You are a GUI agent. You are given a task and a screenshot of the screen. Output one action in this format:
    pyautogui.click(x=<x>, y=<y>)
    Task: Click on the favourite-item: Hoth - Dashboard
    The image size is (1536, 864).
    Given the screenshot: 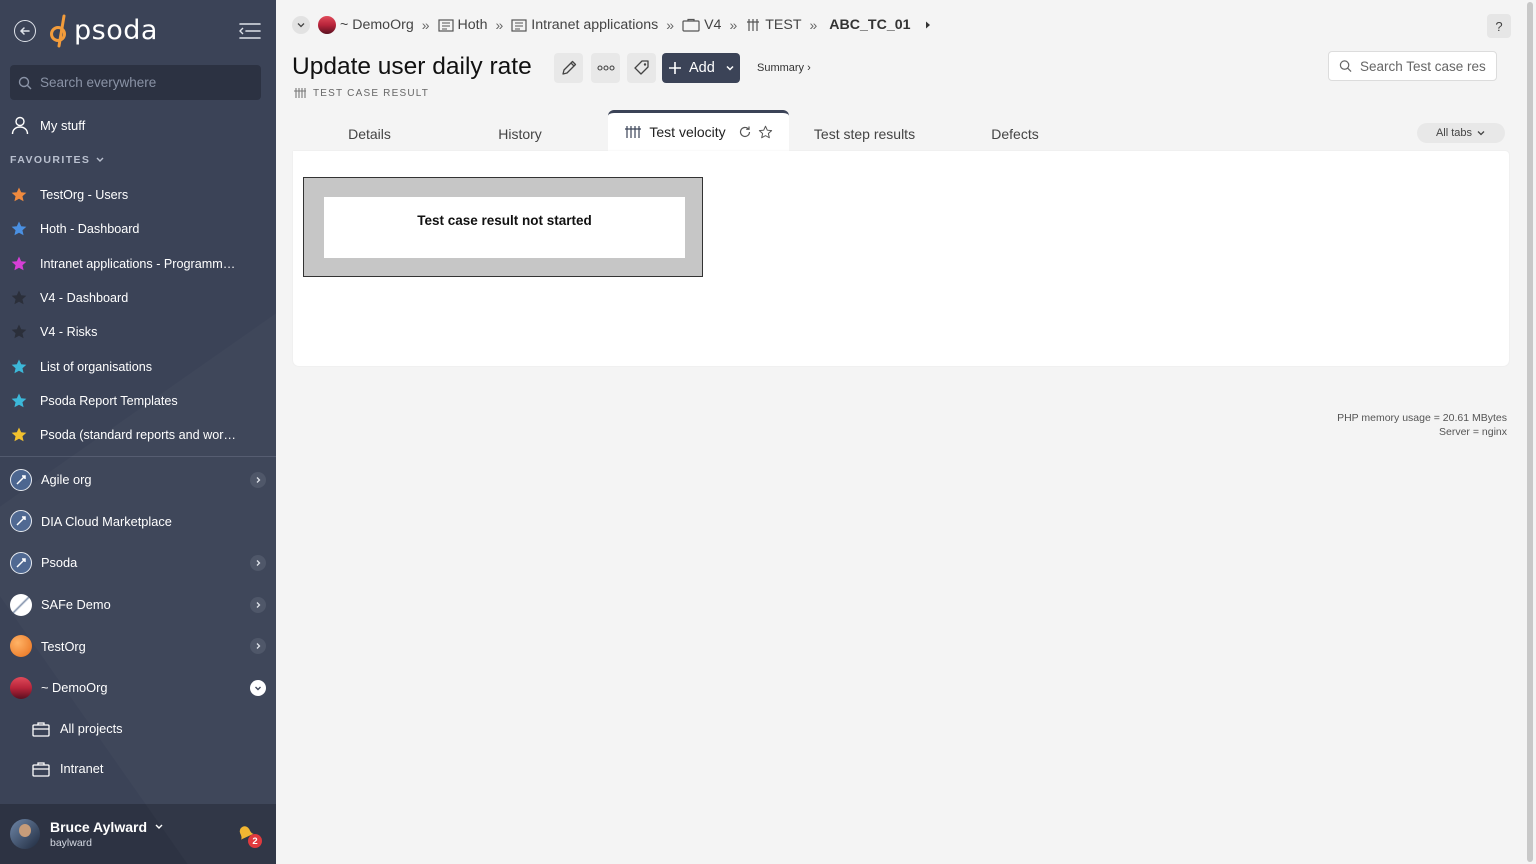 What is the action you would take?
    pyautogui.click(x=138, y=229)
    